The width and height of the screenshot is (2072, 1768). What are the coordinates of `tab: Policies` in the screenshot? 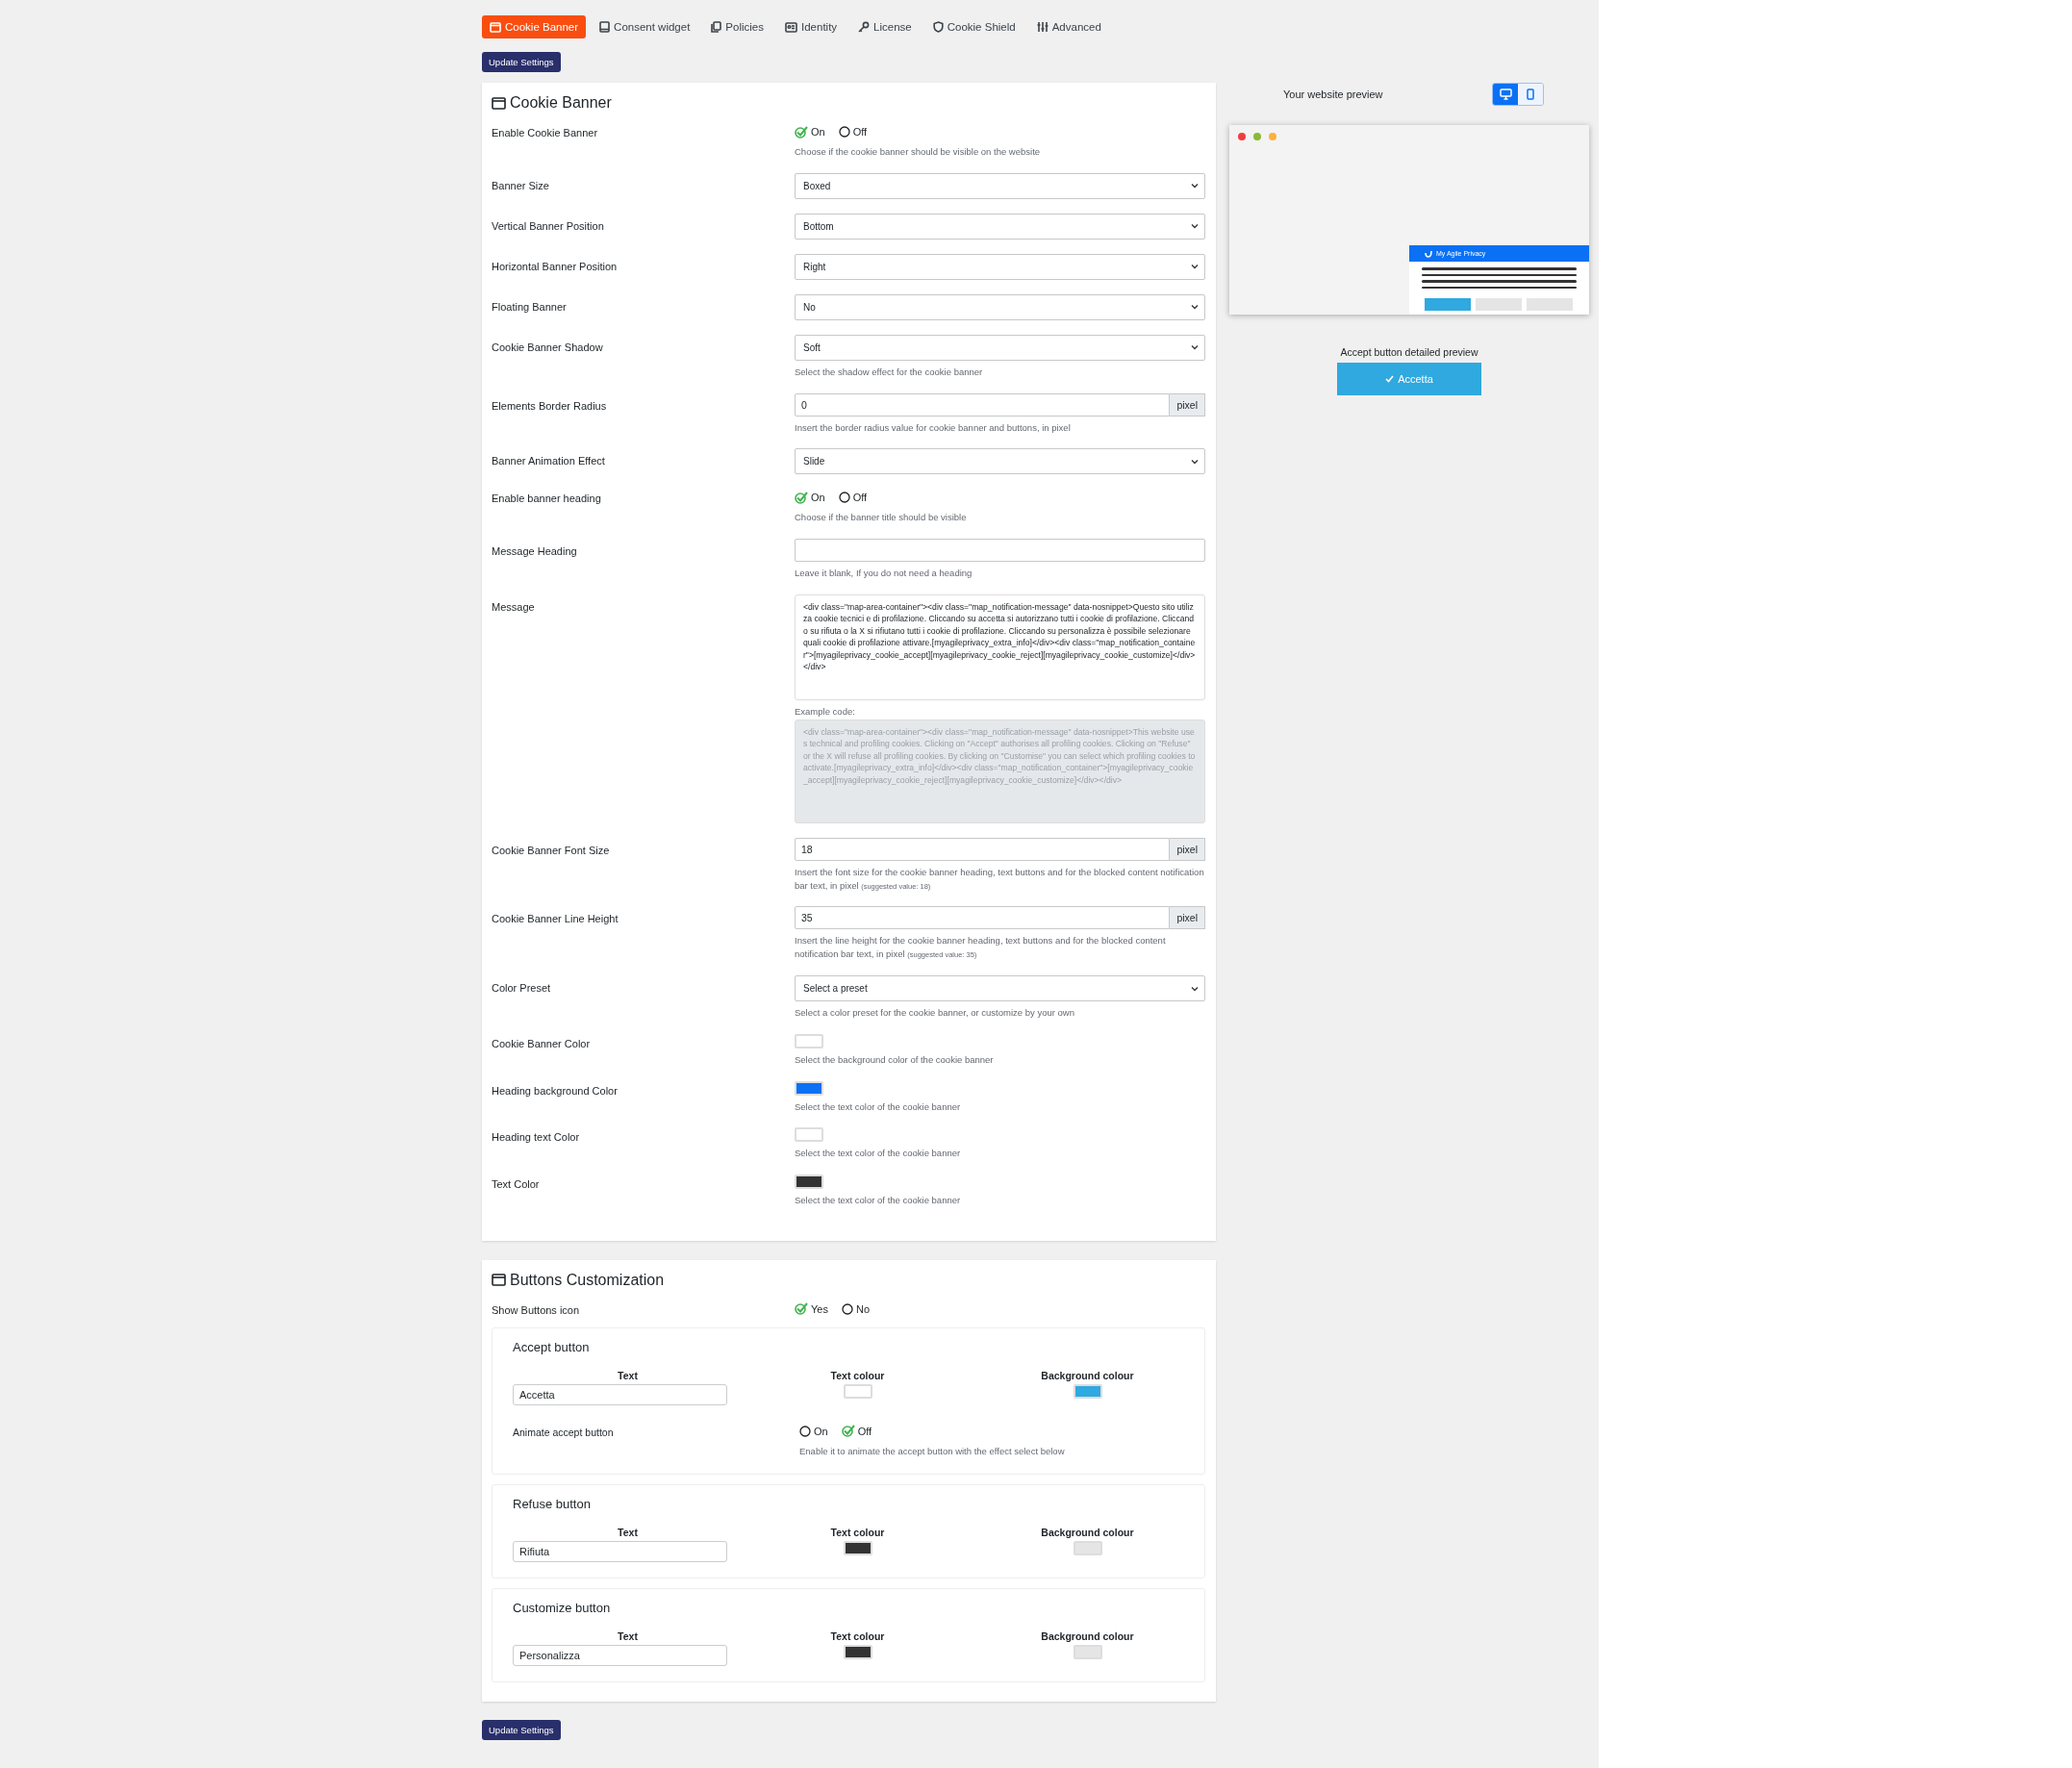 It's located at (737, 26).